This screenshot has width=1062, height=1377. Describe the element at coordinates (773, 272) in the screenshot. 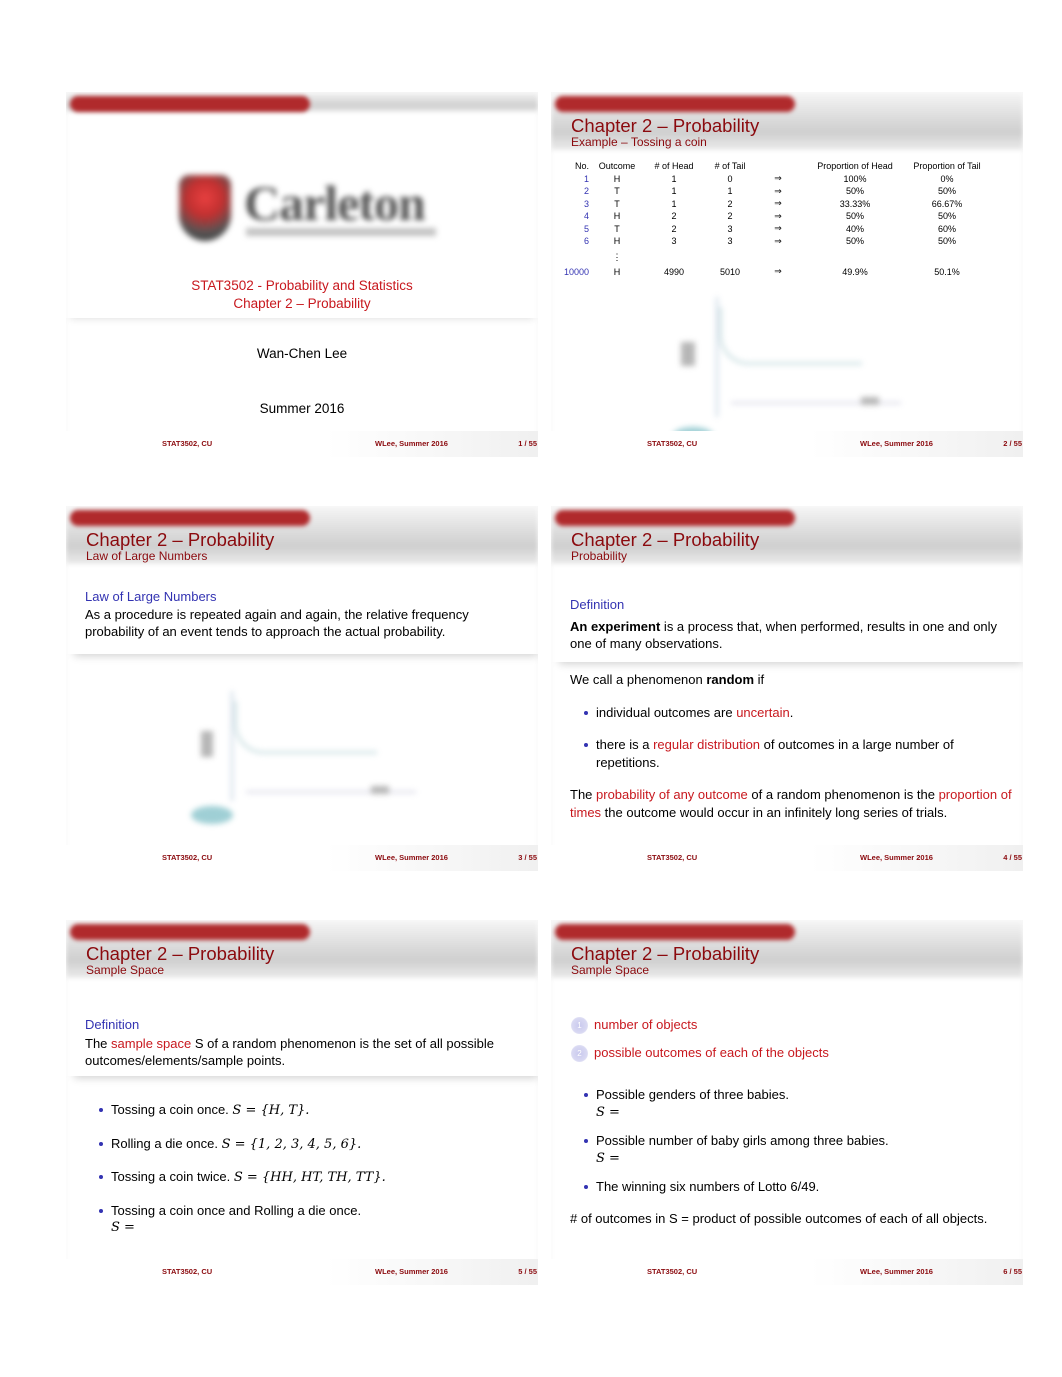

I see `table-row-last: 10000 H 4990 5010 ⇒ 49.9% 50.1%` at that location.